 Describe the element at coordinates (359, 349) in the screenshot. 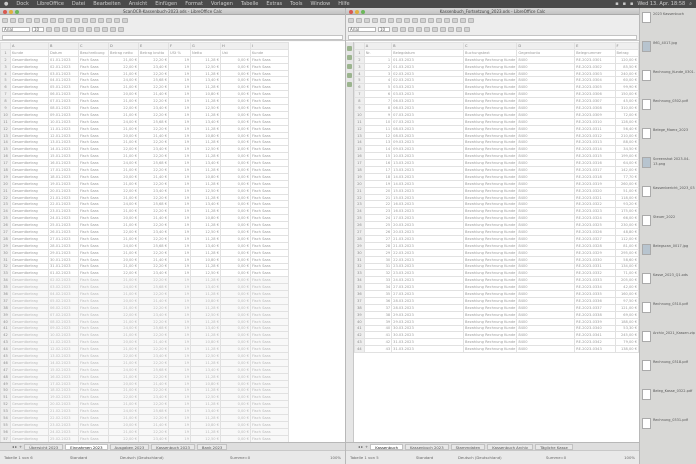

I see `row-number: 44` at that location.